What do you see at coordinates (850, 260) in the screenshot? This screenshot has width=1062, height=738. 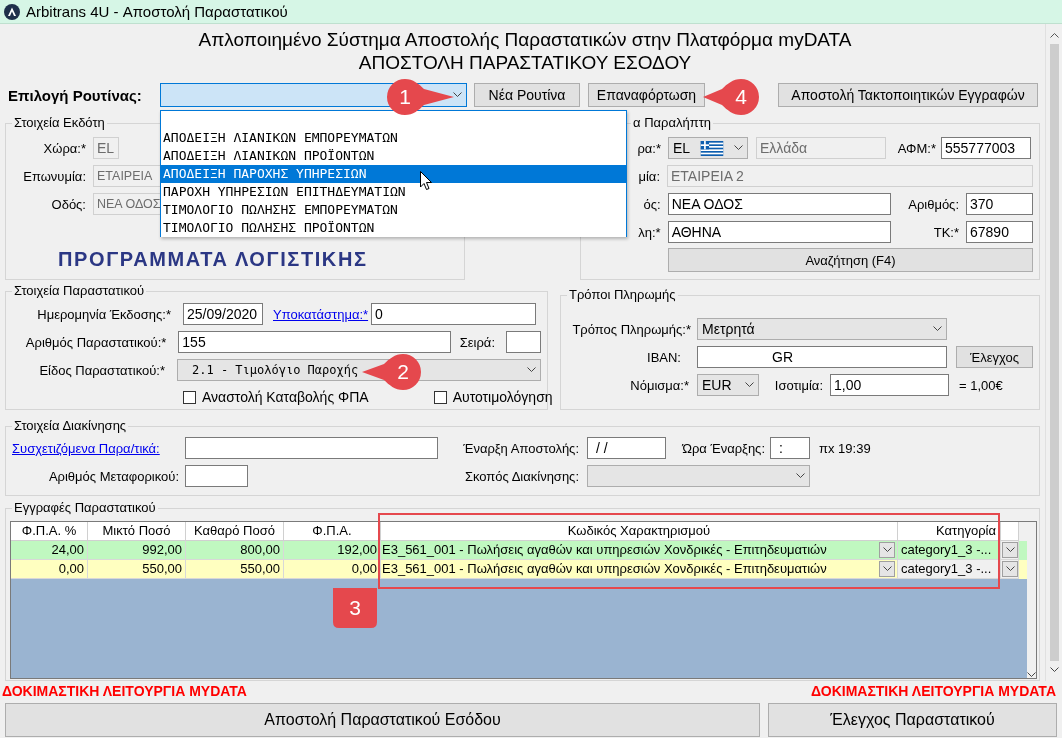 I see `search-button: Αναζήτηση (F4)` at bounding box center [850, 260].